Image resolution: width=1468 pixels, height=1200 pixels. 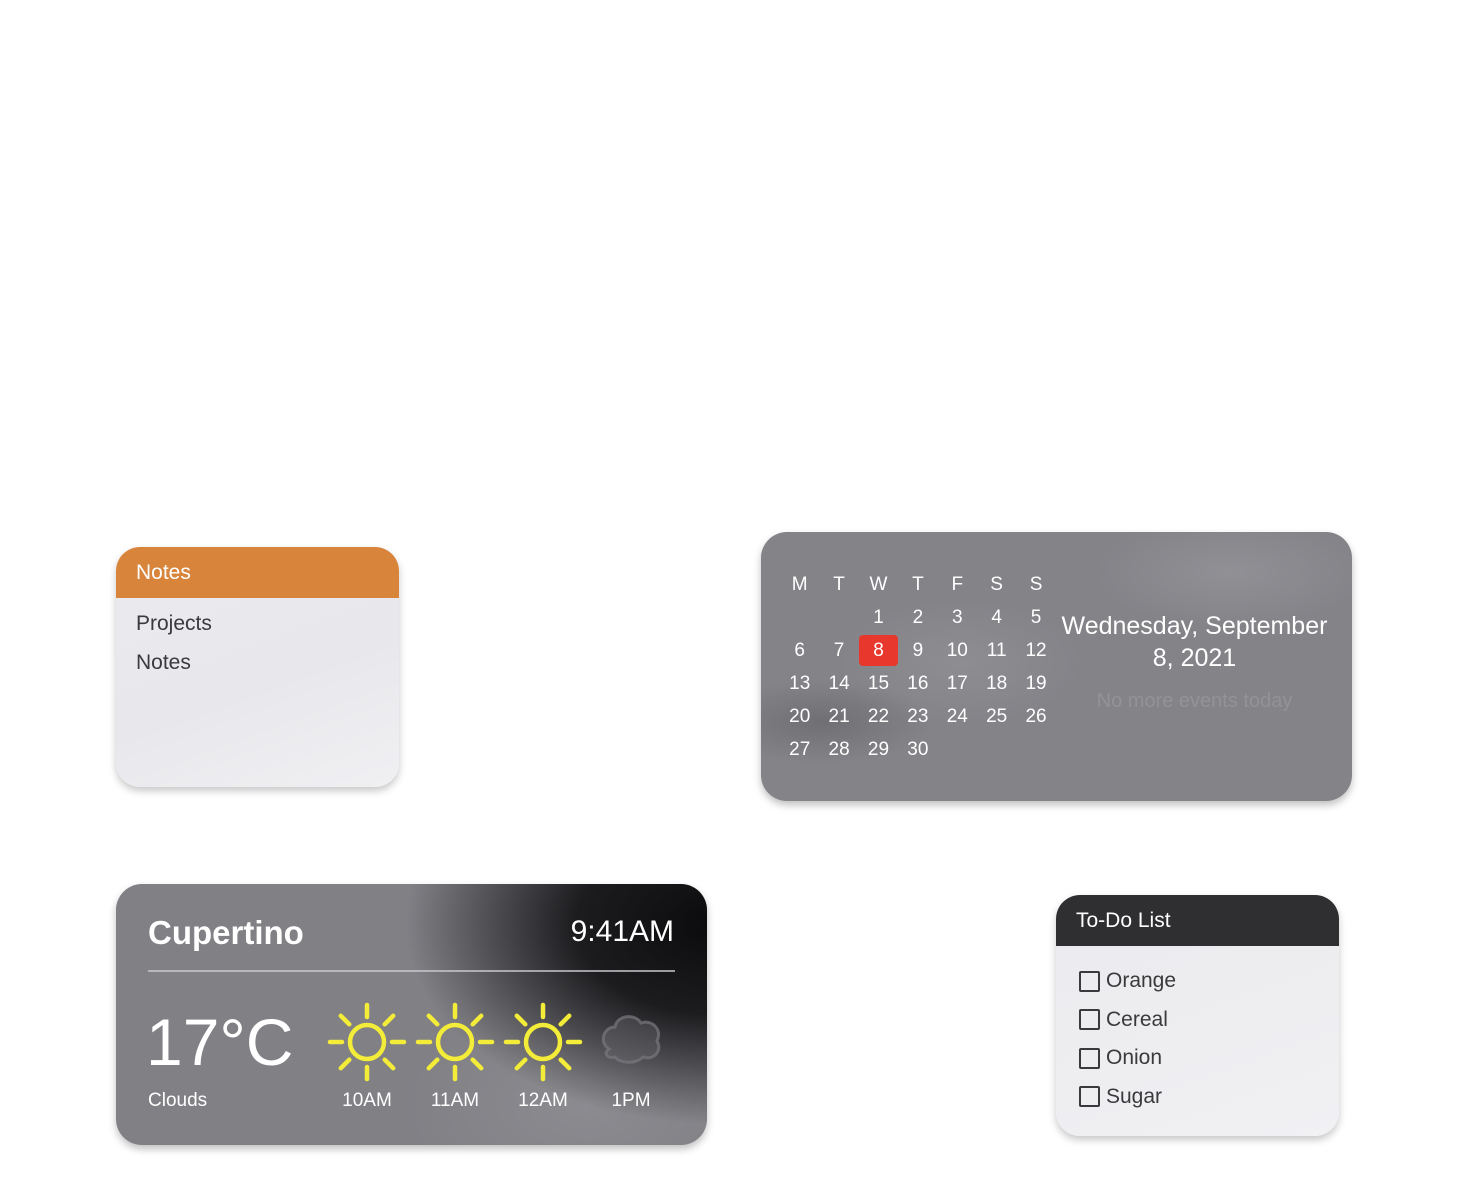 I want to click on calendar-day: 3, so click(x=957, y=617).